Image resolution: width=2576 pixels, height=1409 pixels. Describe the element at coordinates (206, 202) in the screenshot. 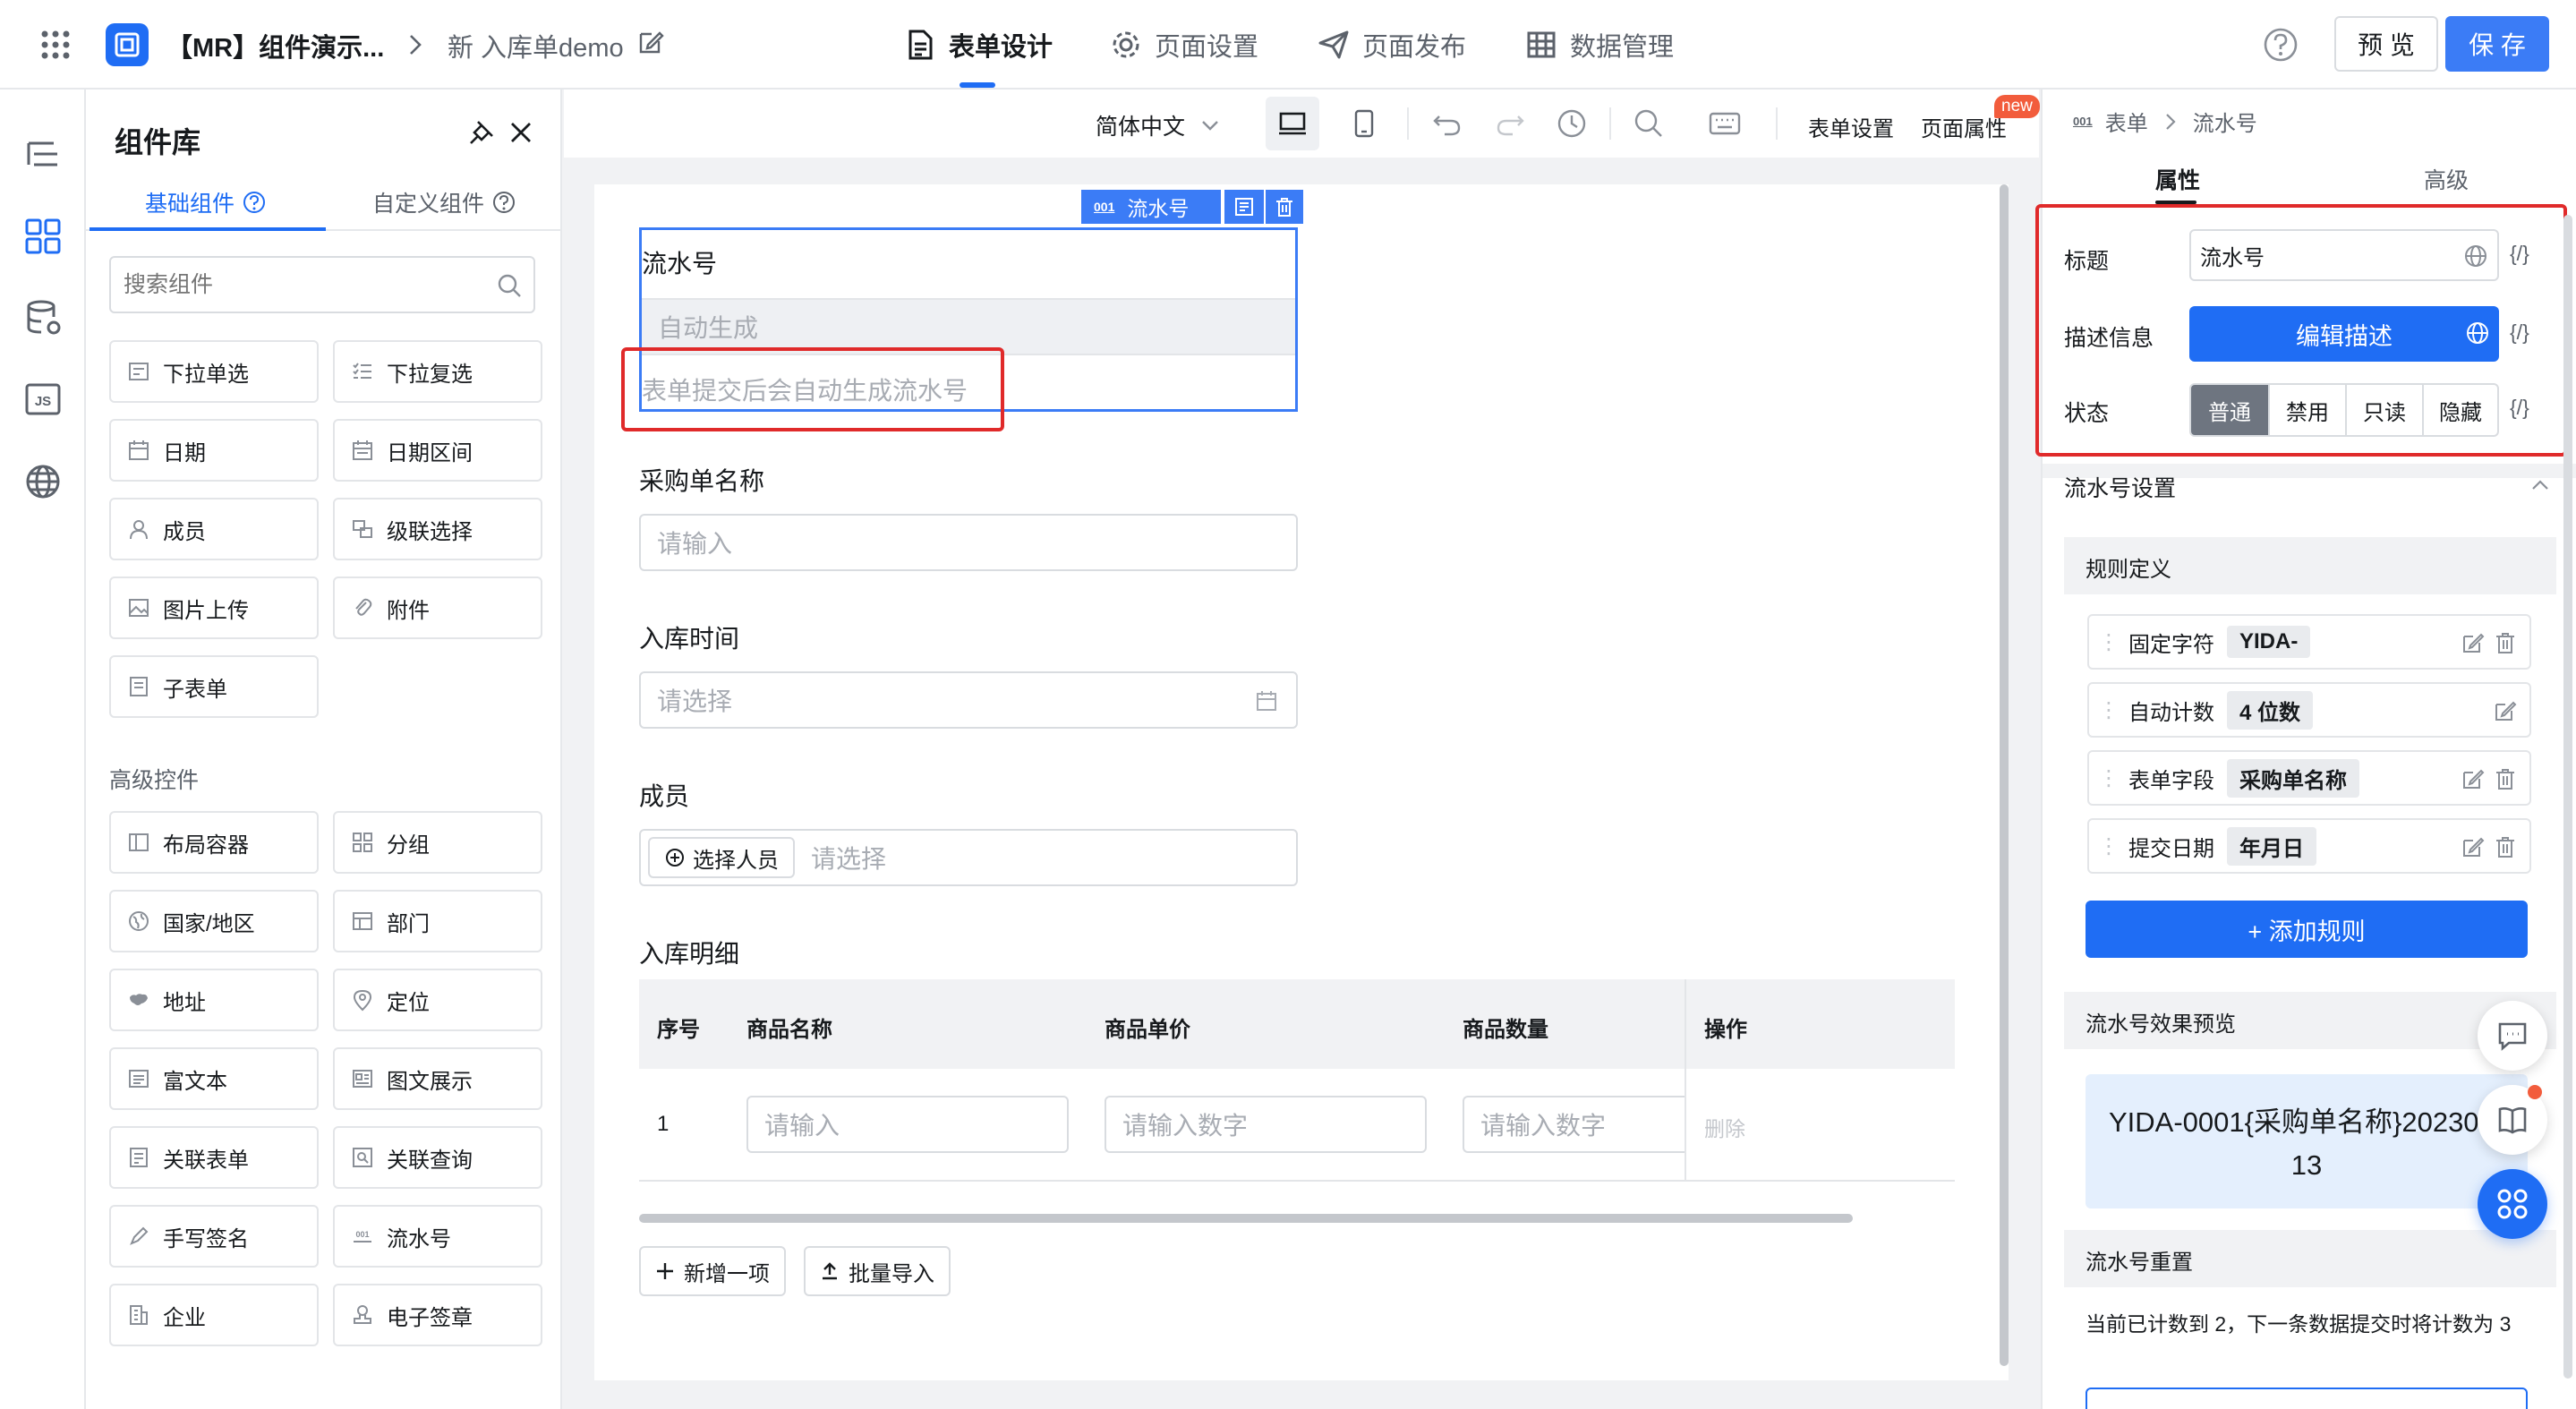

I see `tab-basic-components: 基础组件` at that location.